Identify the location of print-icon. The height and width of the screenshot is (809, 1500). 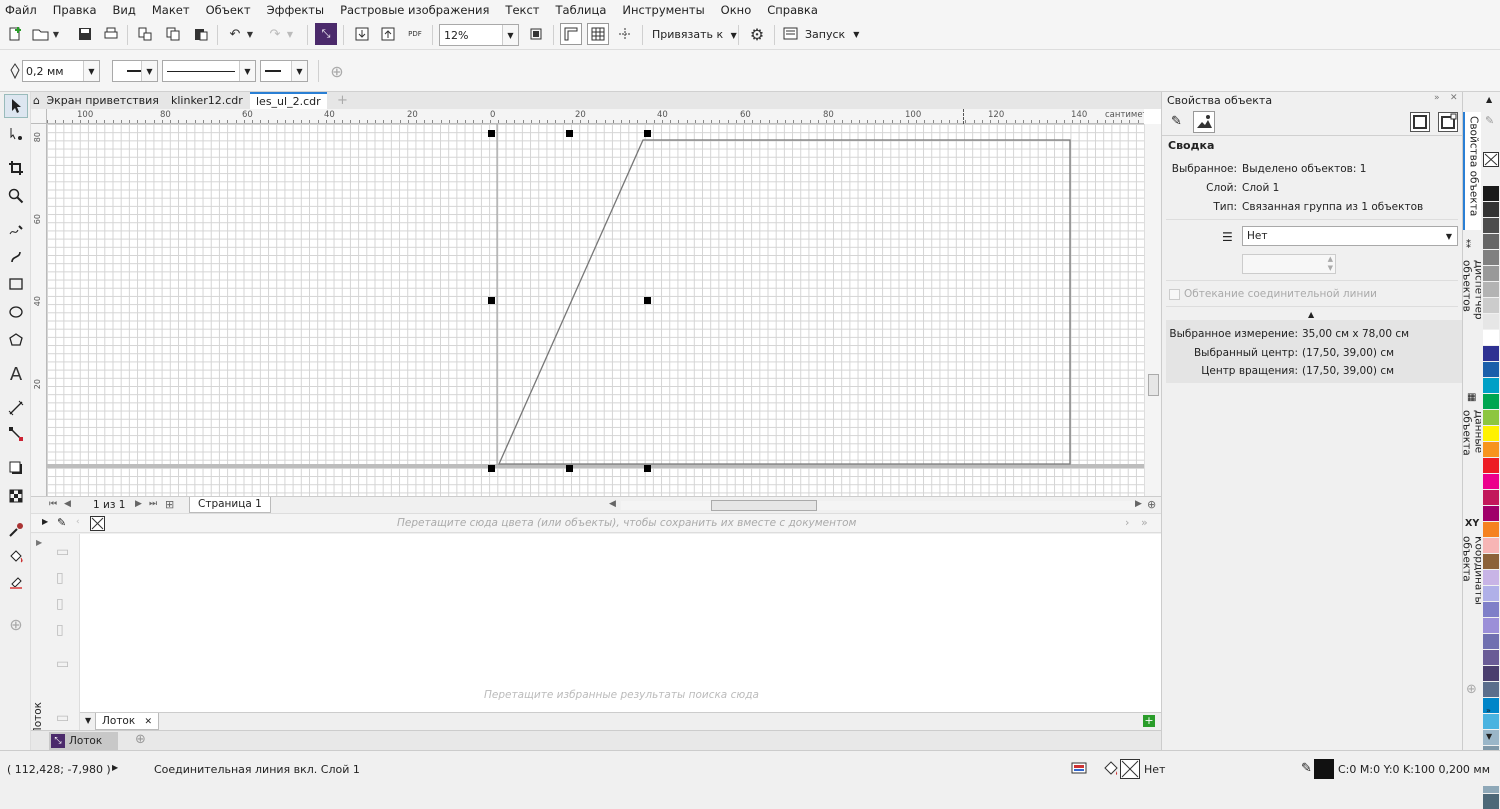
(111, 34).